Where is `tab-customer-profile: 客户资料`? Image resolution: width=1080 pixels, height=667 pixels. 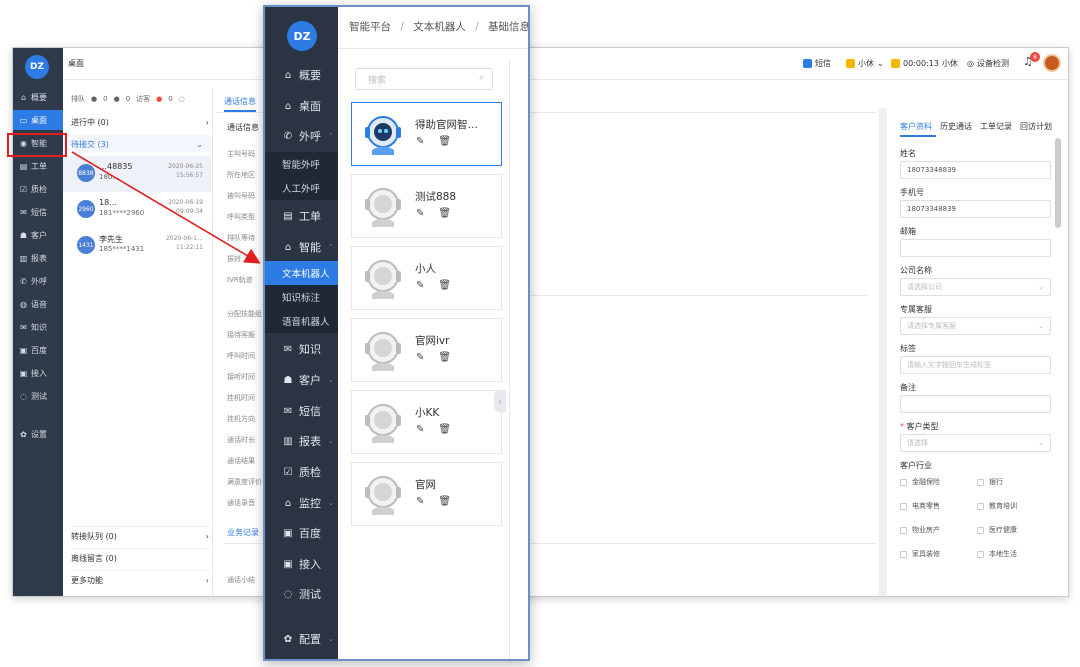 tab-customer-profile: 客户资料 is located at coordinates (916, 126).